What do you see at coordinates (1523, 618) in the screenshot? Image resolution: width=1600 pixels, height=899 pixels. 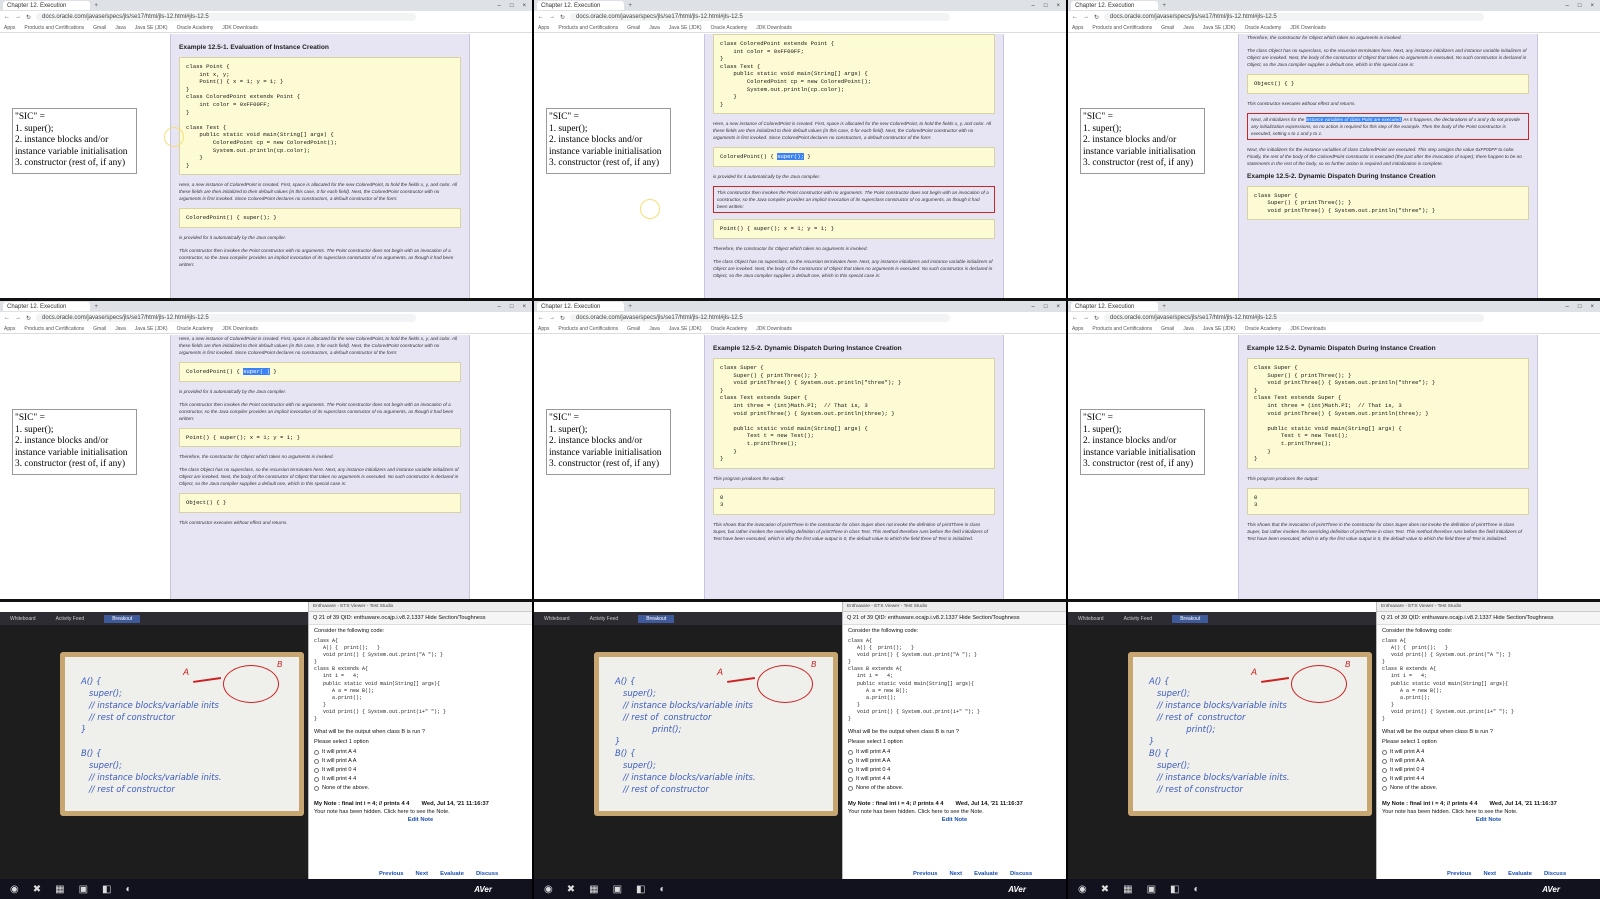 I see `hide-section-toggle: Hide Section/Toughness` at bounding box center [1523, 618].